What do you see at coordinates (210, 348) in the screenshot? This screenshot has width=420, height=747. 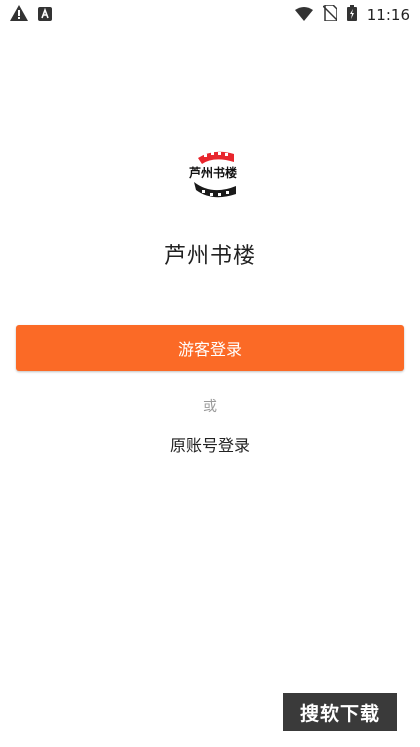 I see `guest-login-button: 游客登录` at bounding box center [210, 348].